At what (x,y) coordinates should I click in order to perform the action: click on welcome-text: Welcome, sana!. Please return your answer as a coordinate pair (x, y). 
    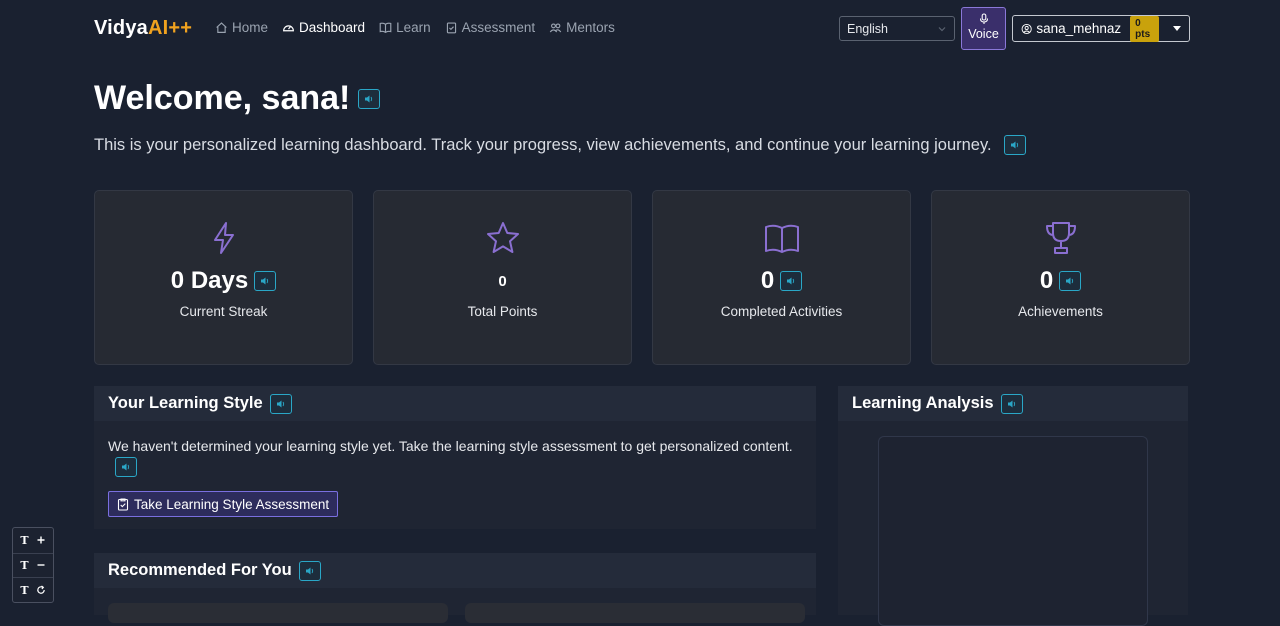
    Looking at the image, I should click on (222, 98).